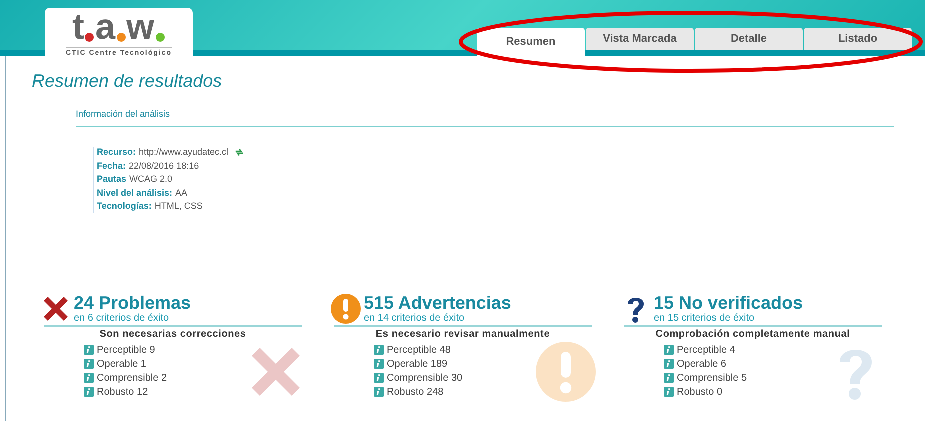  I want to click on field-value: HTML, CSS, so click(178, 206).